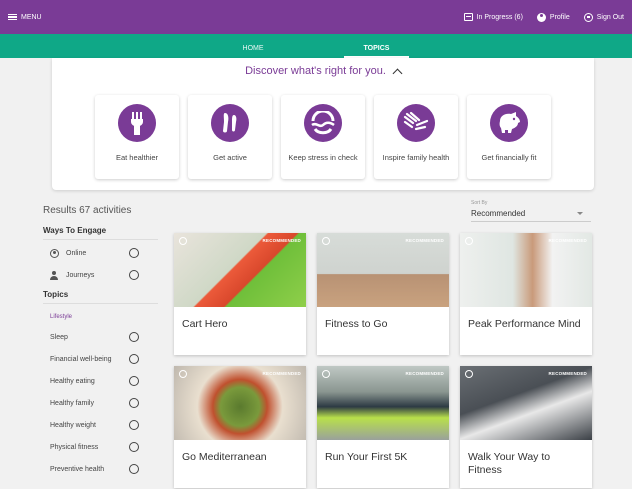 The height and width of the screenshot is (489, 632). What do you see at coordinates (224, 457) in the screenshot?
I see `activity-title: Go Mediterranean` at bounding box center [224, 457].